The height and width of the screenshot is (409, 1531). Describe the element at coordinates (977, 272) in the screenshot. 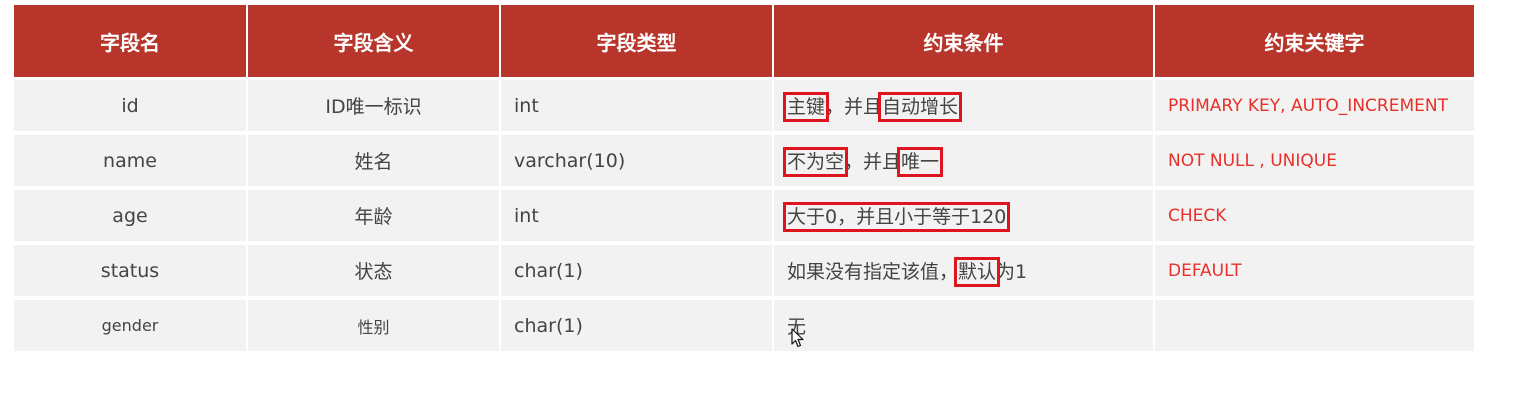

I see `highlight-box-default: 默认` at that location.